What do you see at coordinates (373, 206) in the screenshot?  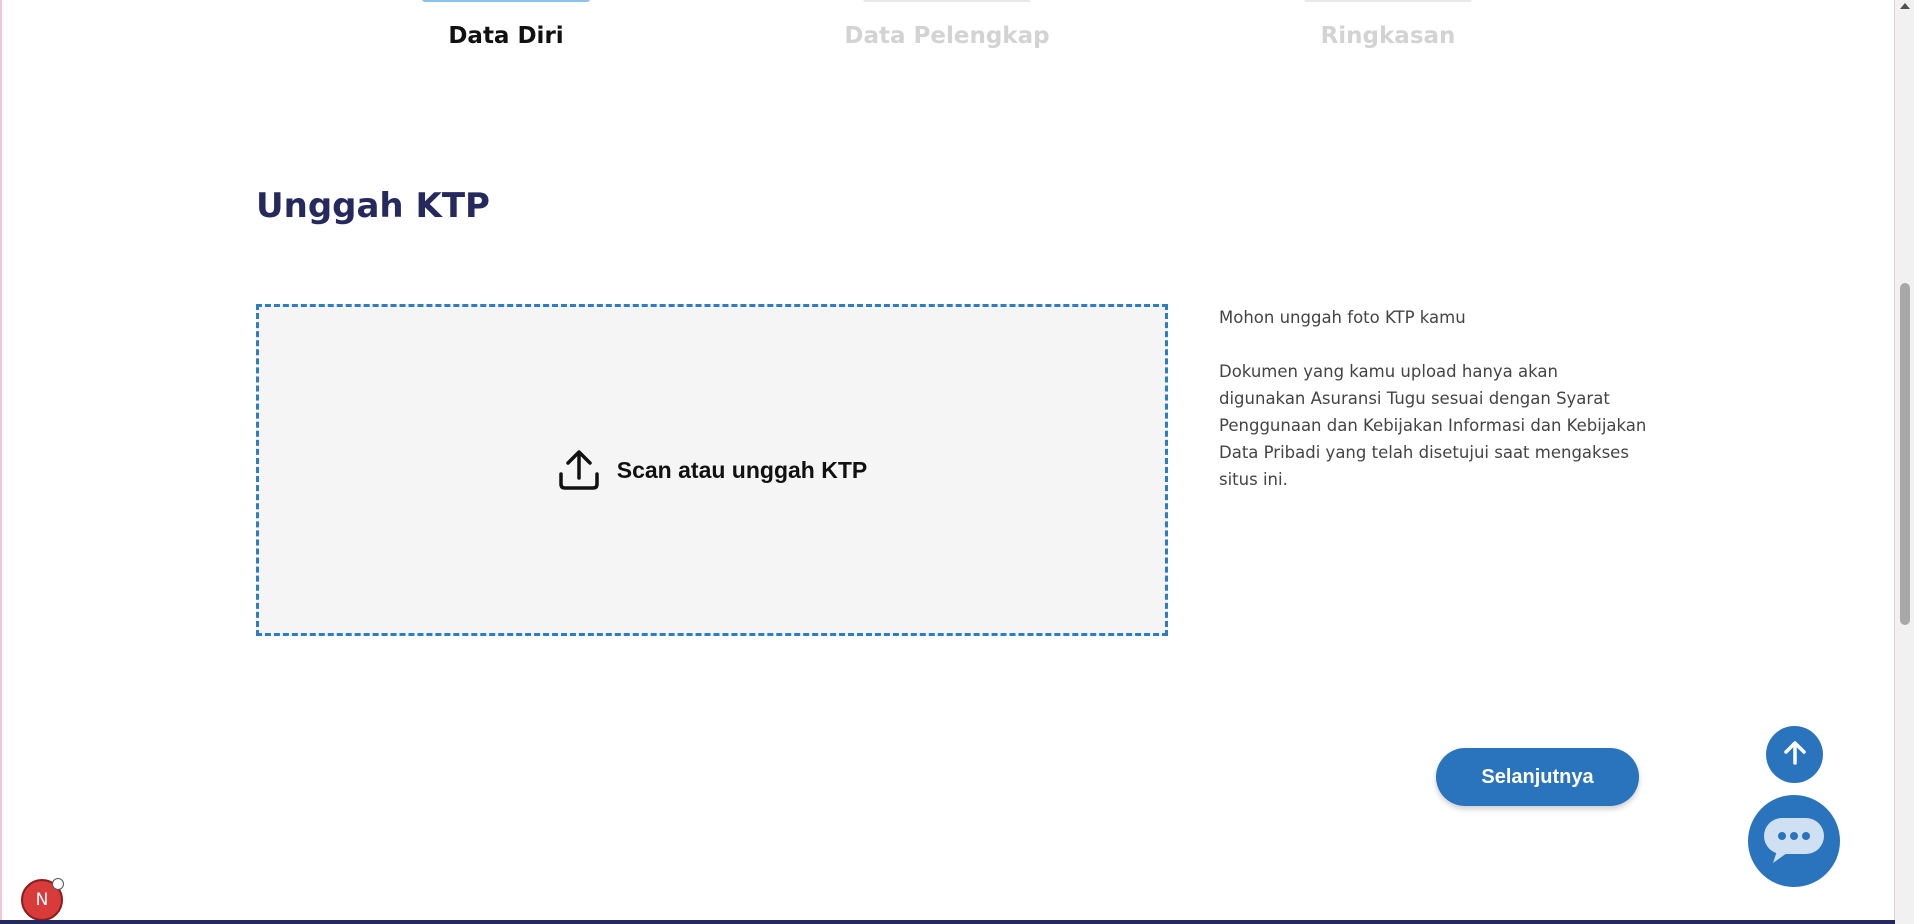 I see `page-title: Unggah KTP` at bounding box center [373, 206].